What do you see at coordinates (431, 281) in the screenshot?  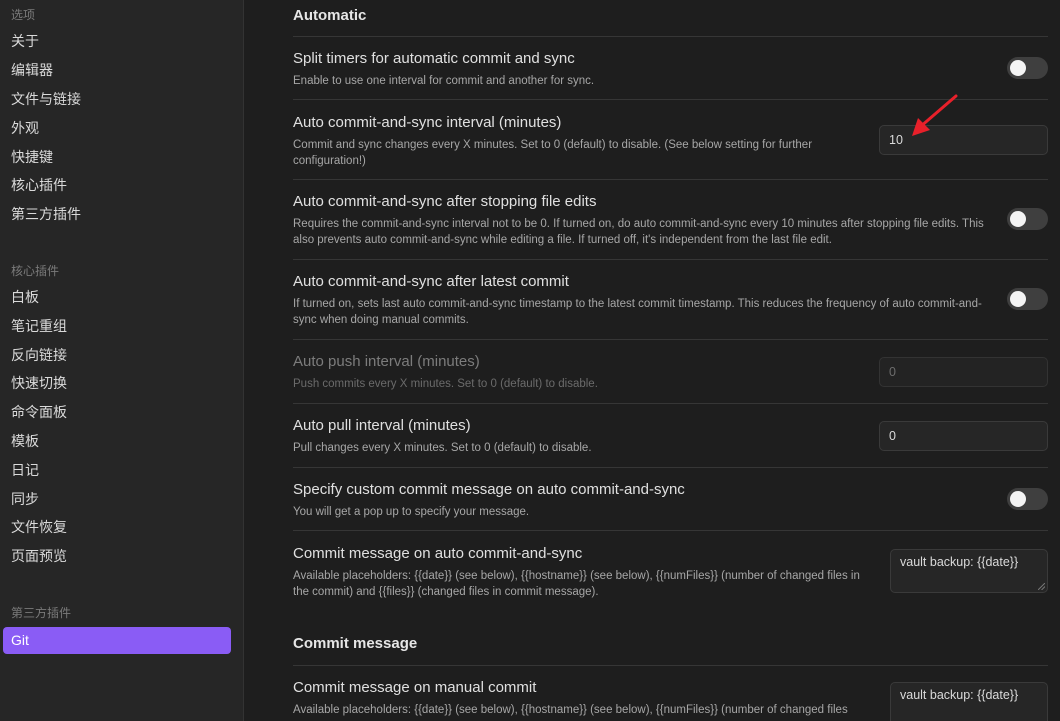 I see `setting-name-after-latest-commit: Auto commit-and-sync after latest commit` at bounding box center [431, 281].